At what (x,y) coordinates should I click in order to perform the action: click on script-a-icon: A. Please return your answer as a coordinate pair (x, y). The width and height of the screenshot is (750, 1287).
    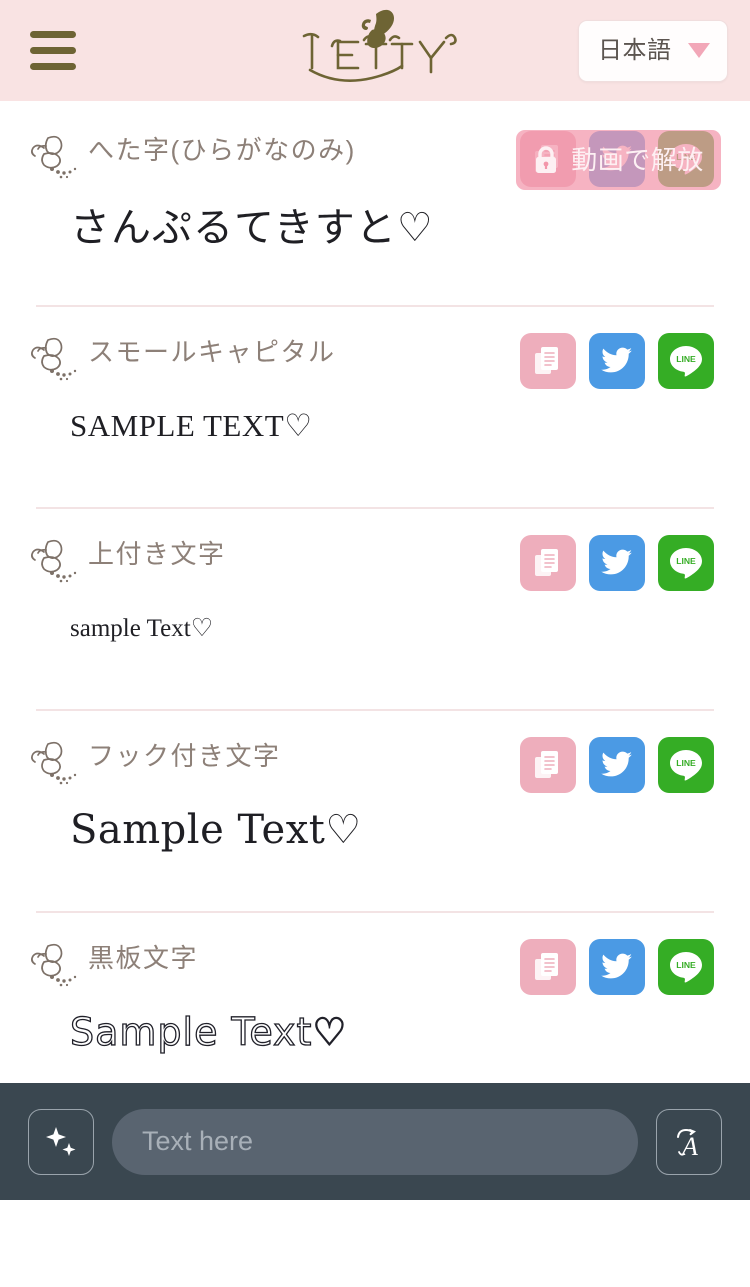
    Looking at the image, I should click on (687, 1144).